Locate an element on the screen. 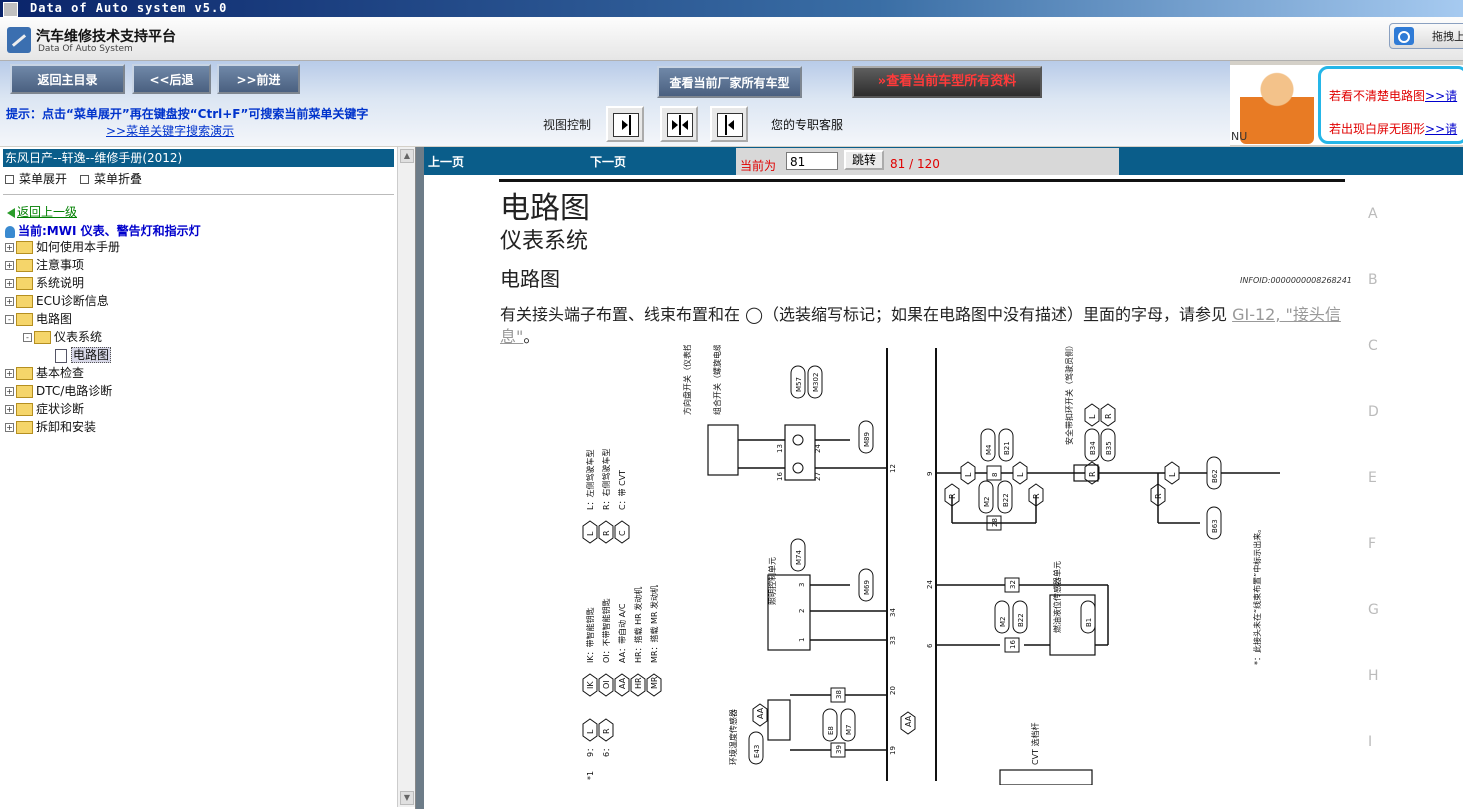 Image resolution: width=1463 pixels, height=809 pixels. expand-box-icon is located at coordinates (9, 179).